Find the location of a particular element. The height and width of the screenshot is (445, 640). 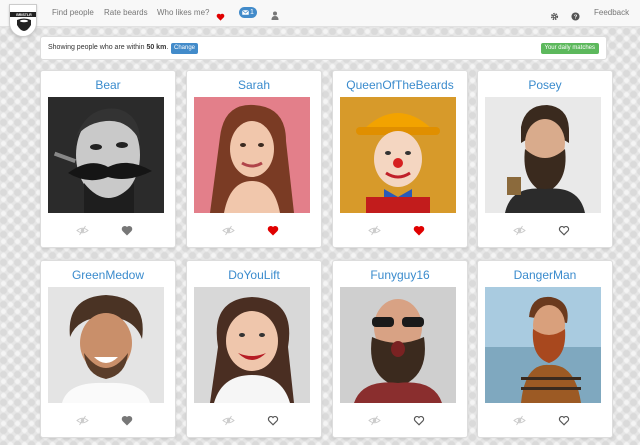

profile-card: Posey is located at coordinates (545, 159).